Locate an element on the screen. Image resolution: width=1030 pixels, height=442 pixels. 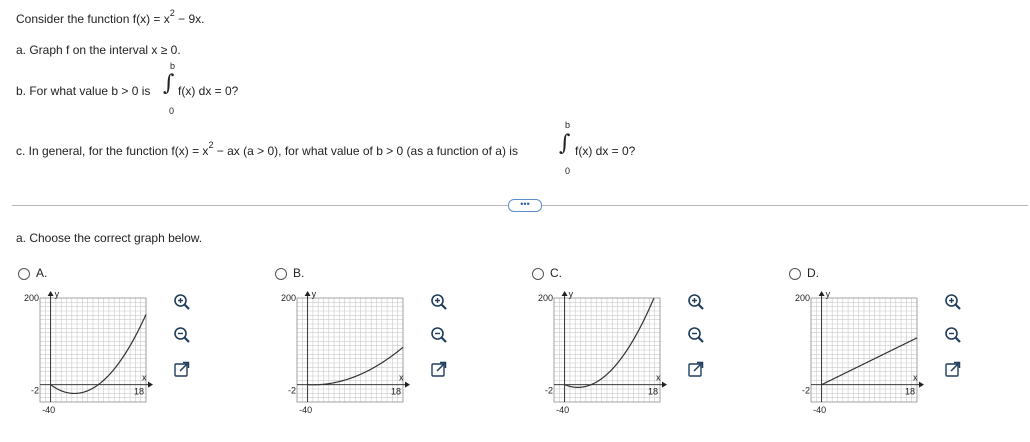
option-c: C. y x 200 -40 -2 18 is located at coordinates (657, 349).